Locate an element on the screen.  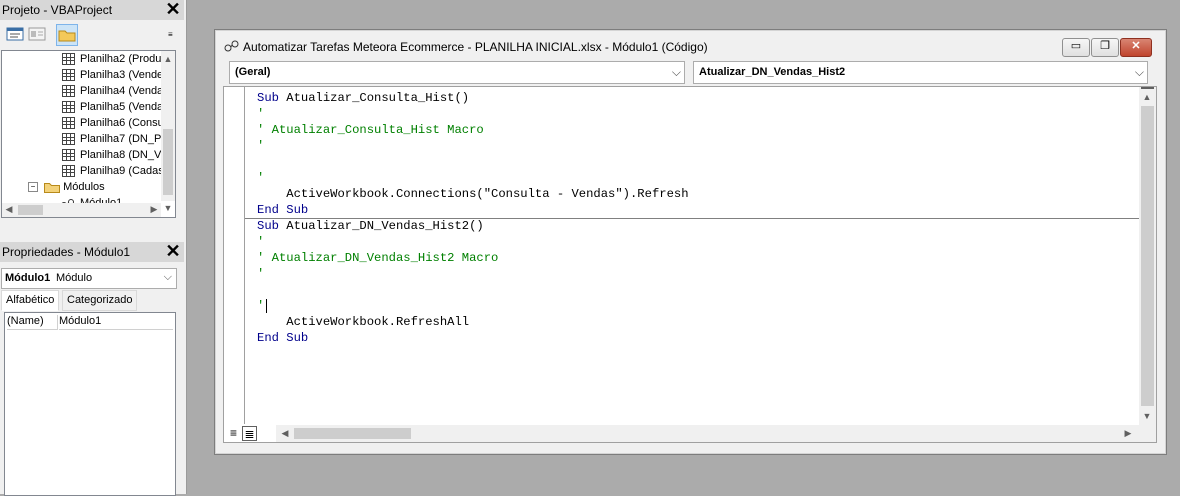
tree-item: Planilha3 (Vende is located at coordinates (112, 77).